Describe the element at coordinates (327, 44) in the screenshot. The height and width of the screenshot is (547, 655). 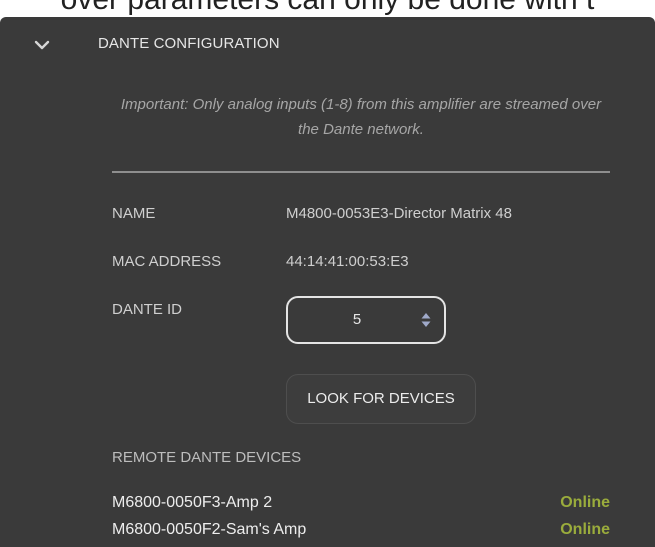
I see `section-header: DANTE CONFIGURATION` at that location.